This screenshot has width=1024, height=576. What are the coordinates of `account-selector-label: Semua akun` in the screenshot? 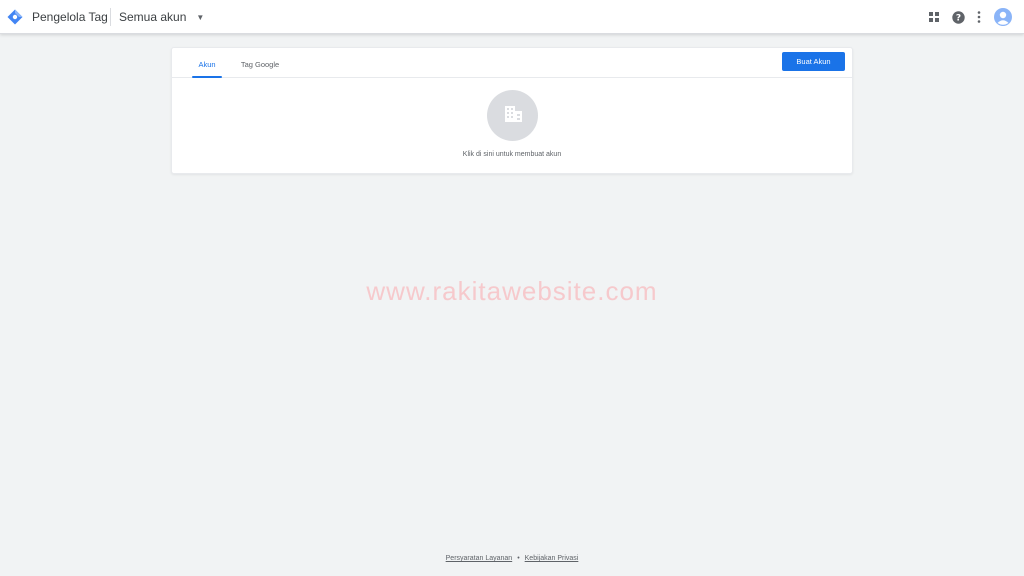 It's located at (153, 17).